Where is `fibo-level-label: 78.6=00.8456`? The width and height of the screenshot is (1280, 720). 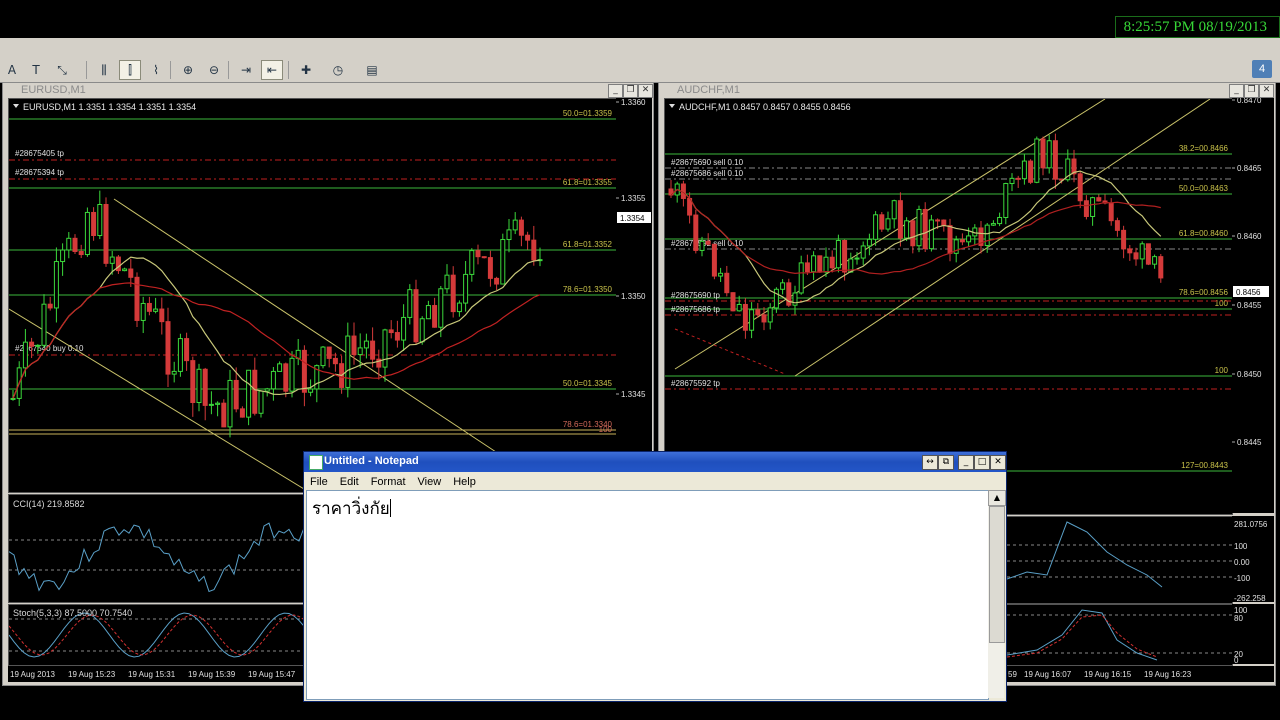
fibo-level-label: 78.6=00.8456 is located at coordinates (1204, 292).